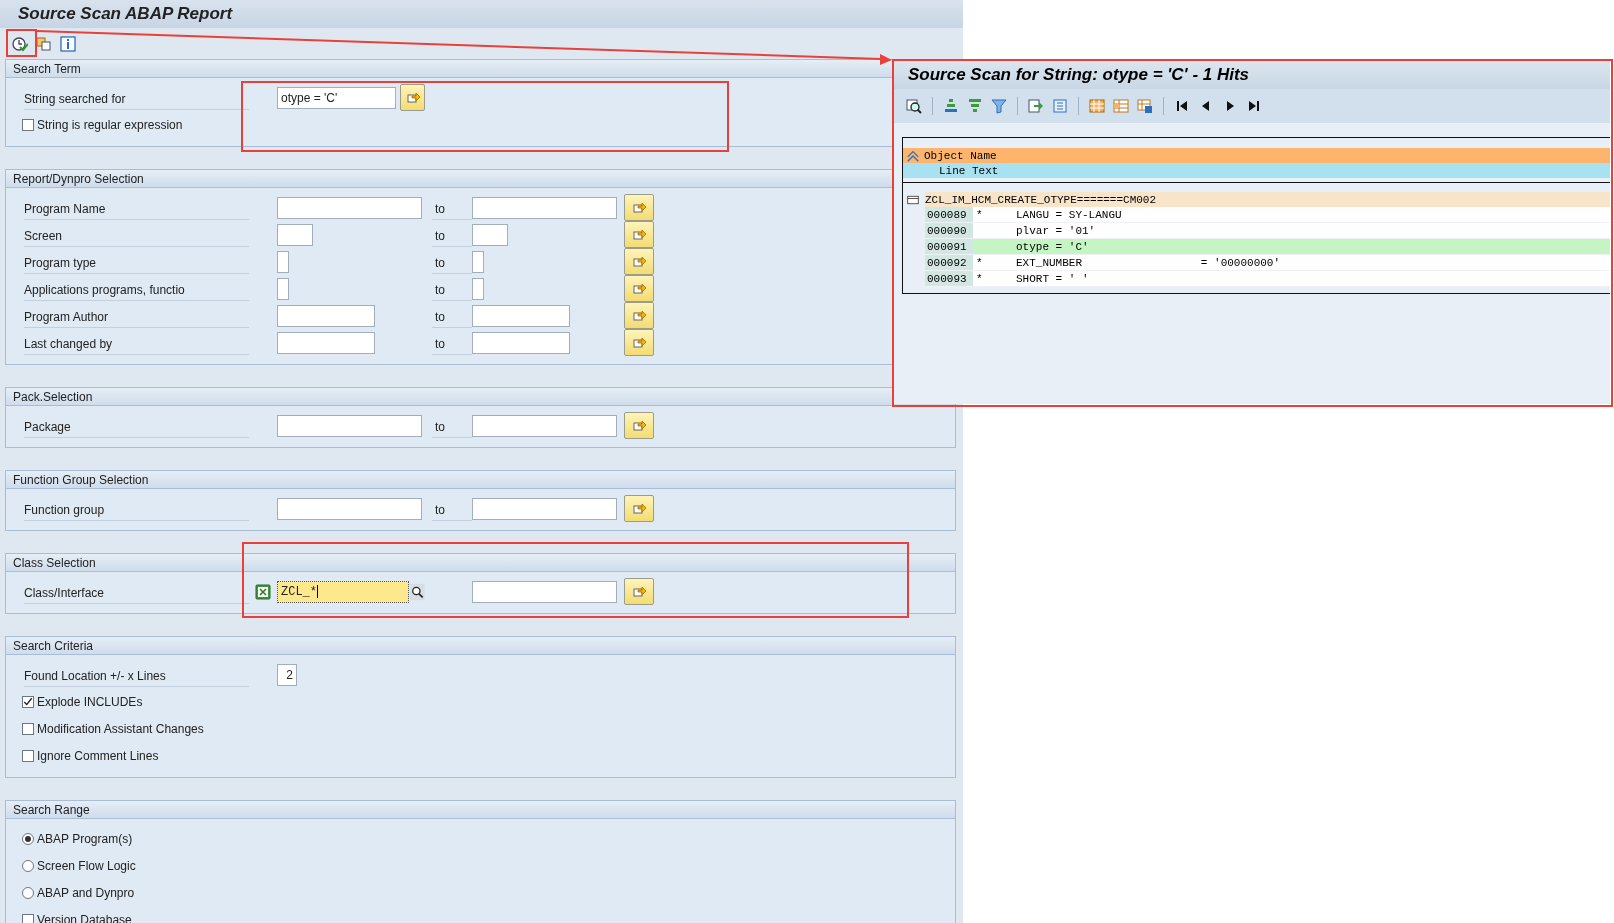 The image size is (1614, 923). Describe the element at coordinates (110, 124) in the screenshot. I see `checkbox-label: String is regular expression` at that location.